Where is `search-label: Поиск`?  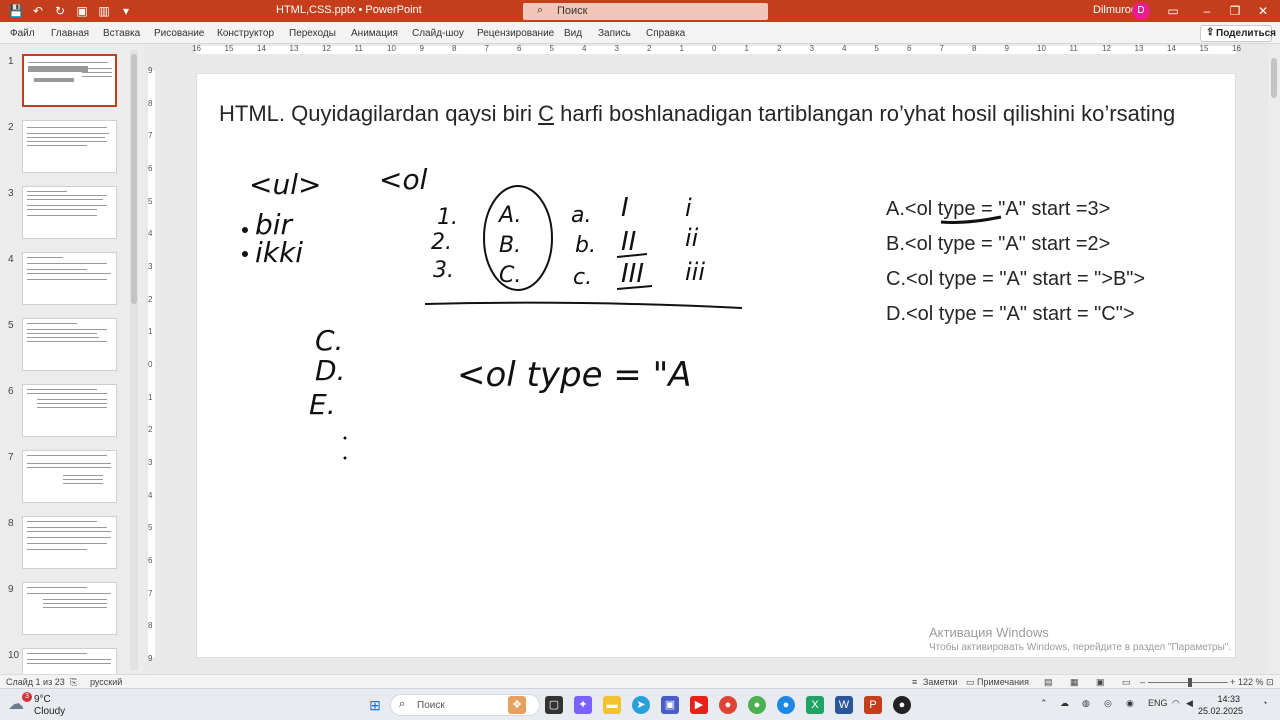
search-label: Поиск is located at coordinates (572, 11).